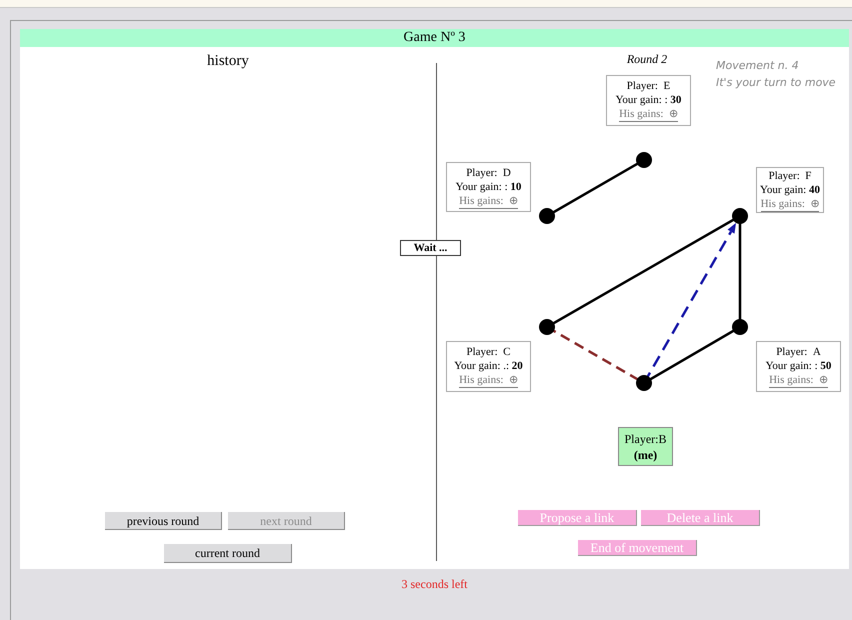 The width and height of the screenshot is (852, 620). Describe the element at coordinates (163, 521) in the screenshot. I see `round-button: previous round` at that location.